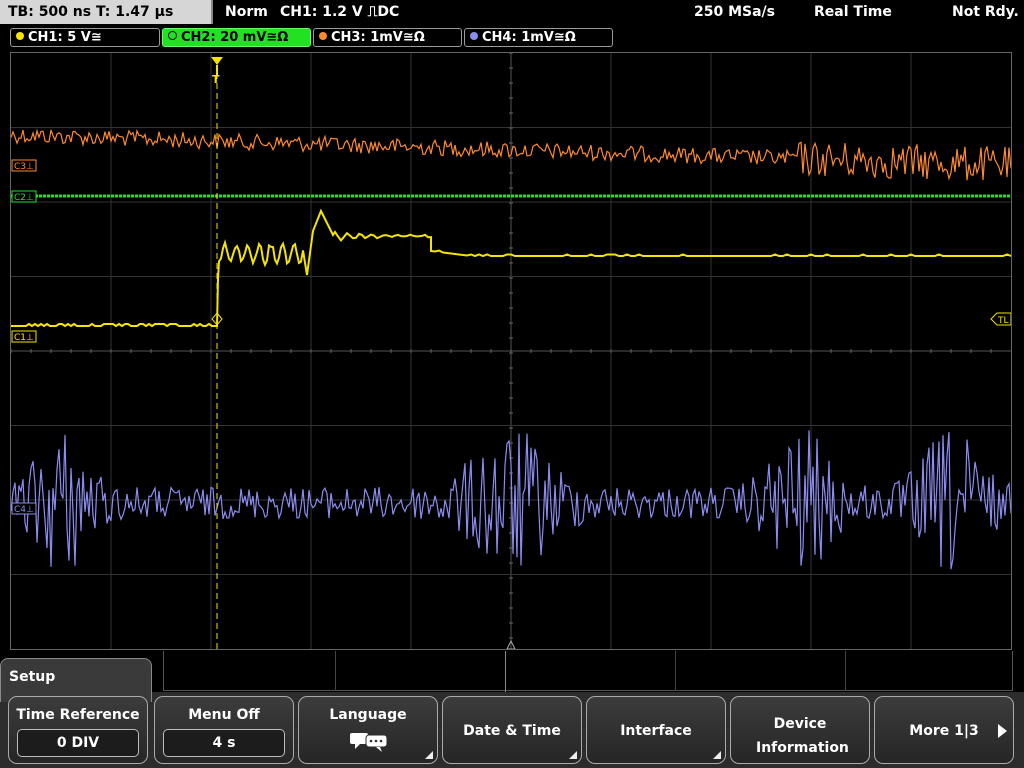 The height and width of the screenshot is (768, 1024). I want to click on time-reference-value: 0 DIV, so click(78, 743).